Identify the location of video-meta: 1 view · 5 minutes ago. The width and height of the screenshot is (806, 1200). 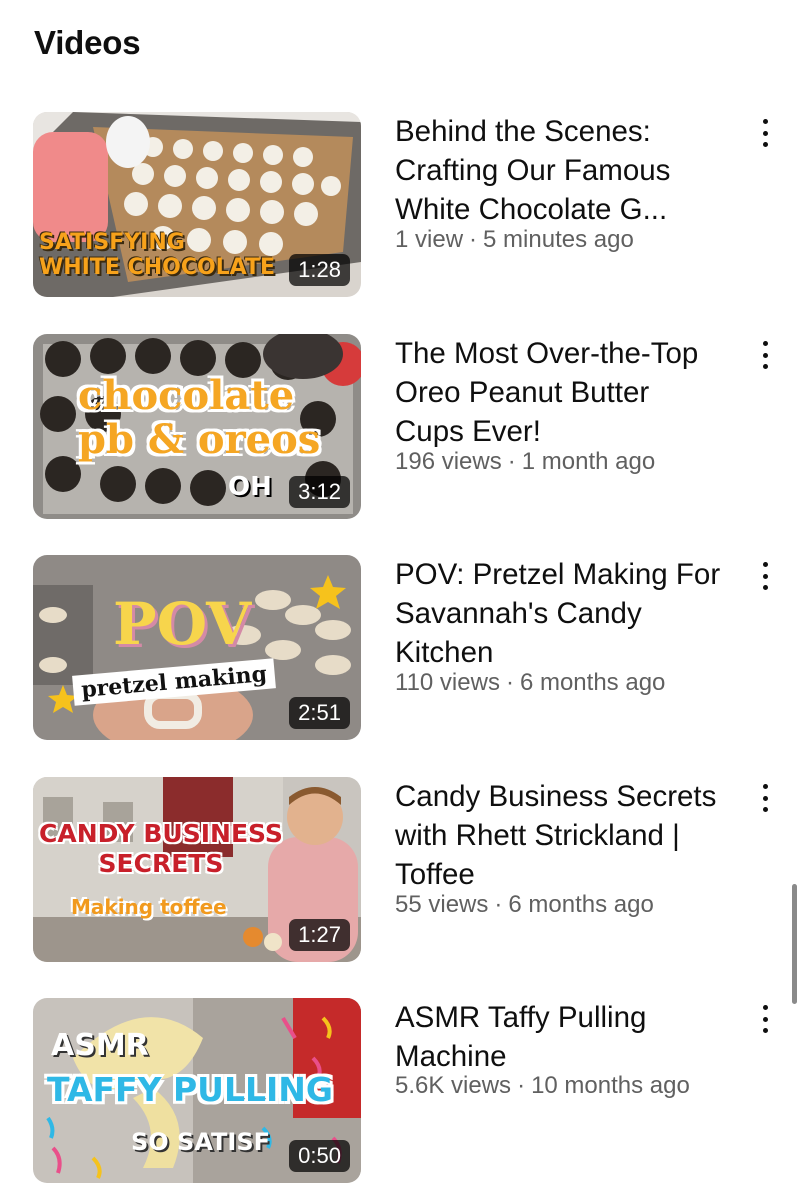
(514, 239).